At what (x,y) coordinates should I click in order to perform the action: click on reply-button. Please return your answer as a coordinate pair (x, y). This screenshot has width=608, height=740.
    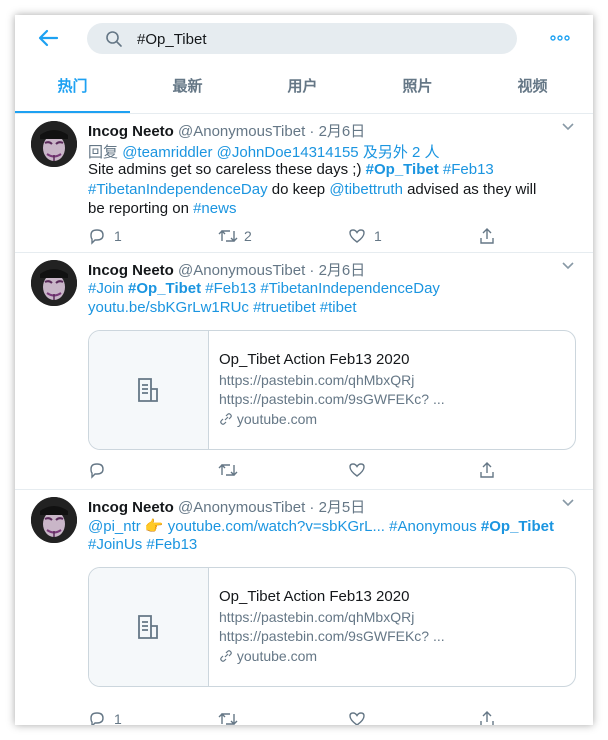
    Looking at the image, I should click on (103, 470).